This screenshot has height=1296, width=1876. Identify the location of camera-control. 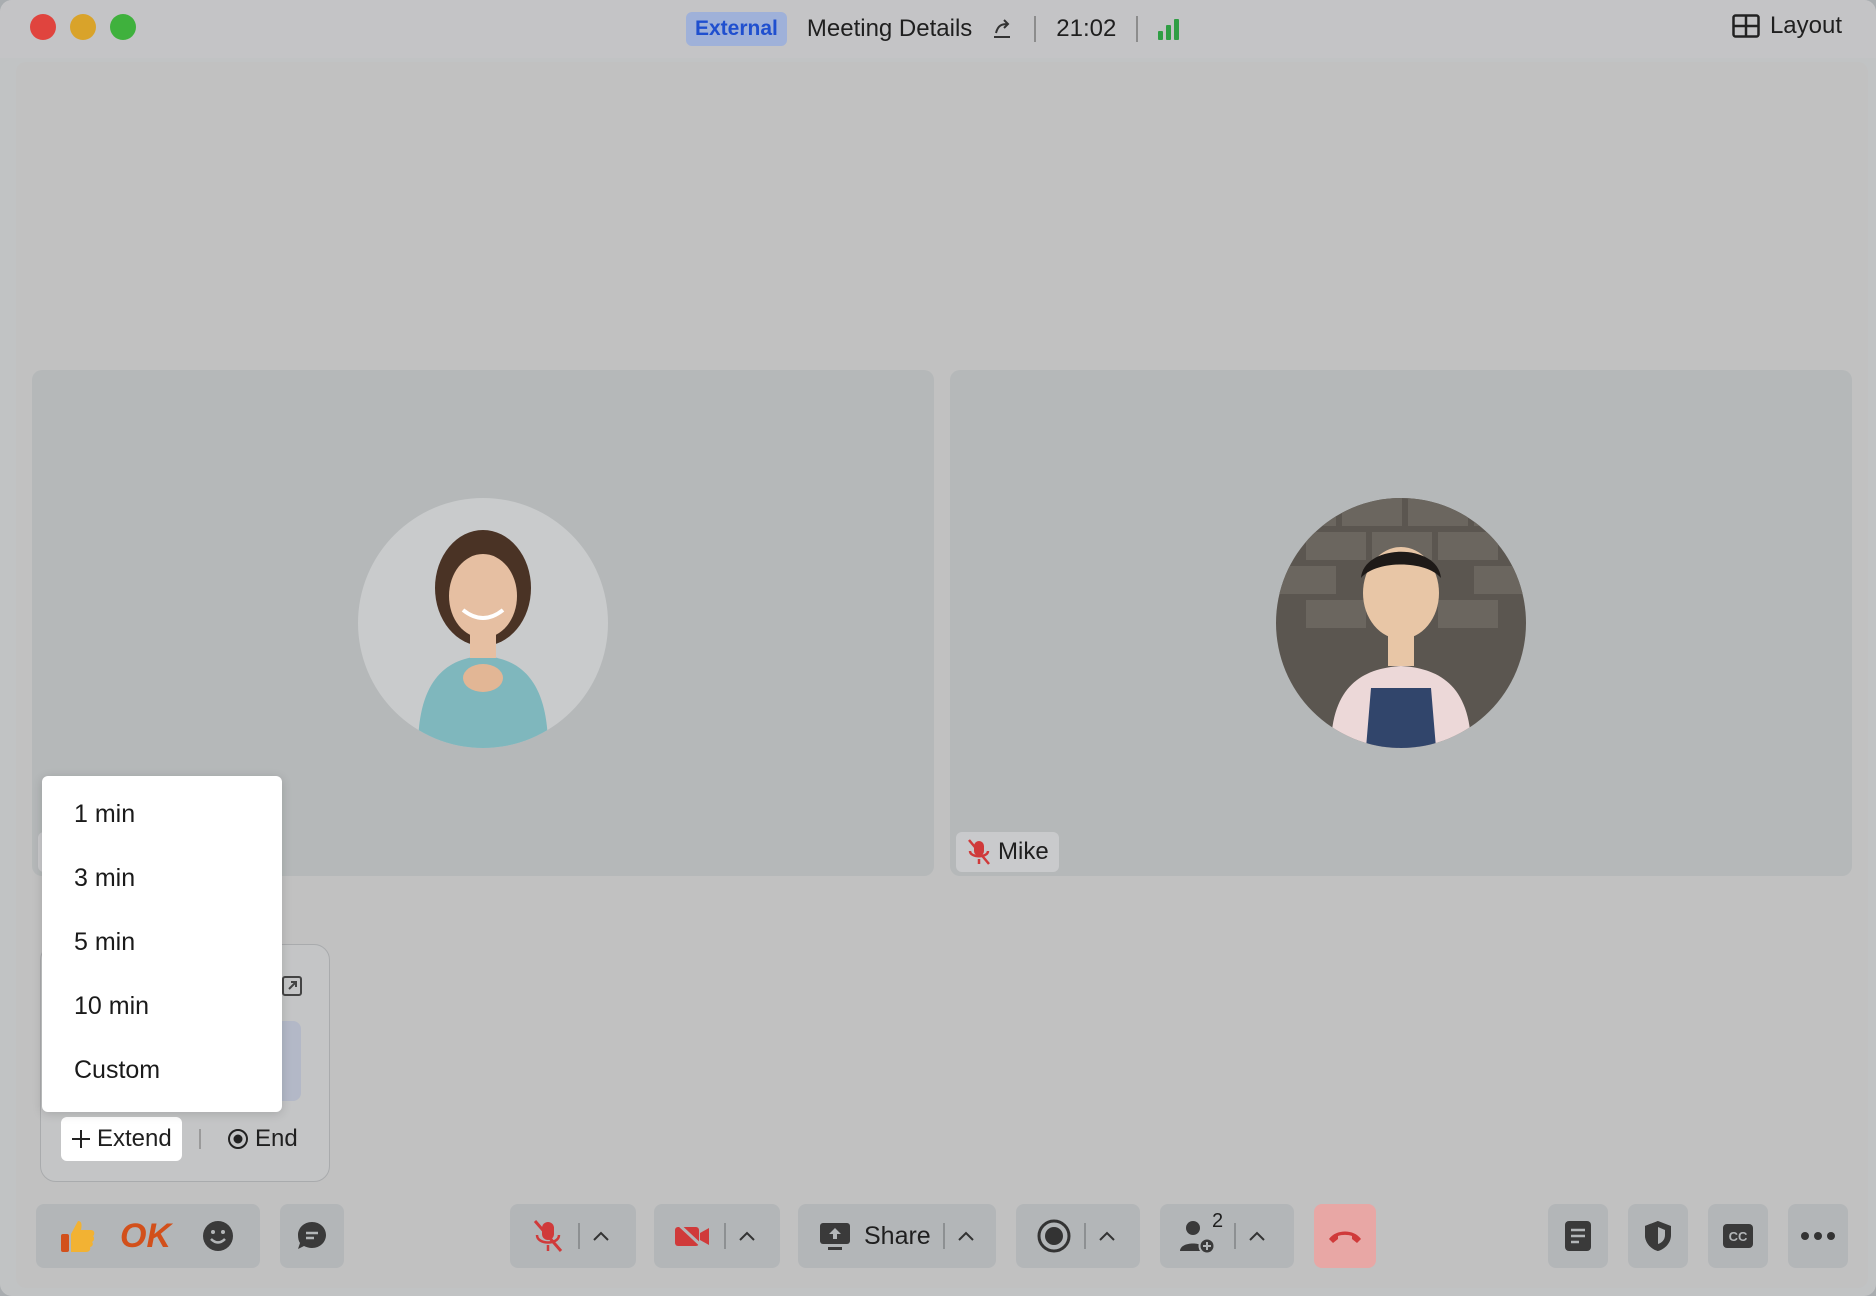
(717, 1236).